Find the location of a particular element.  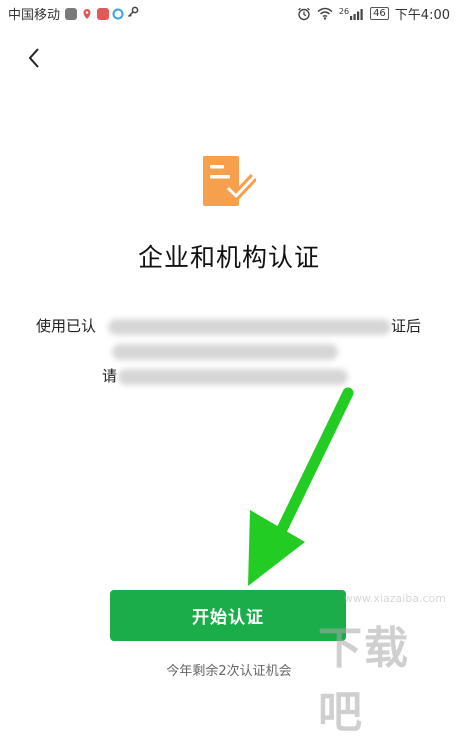

battery-indicator: 46 is located at coordinates (379, 13).